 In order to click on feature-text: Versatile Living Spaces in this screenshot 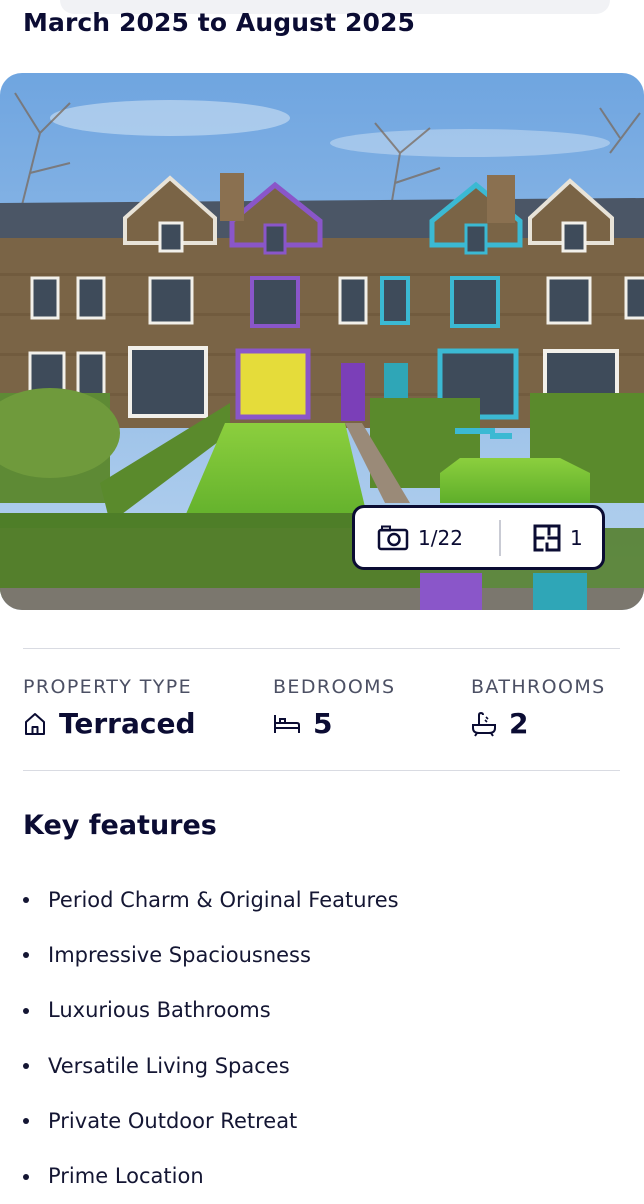, I will do `click(169, 1065)`.